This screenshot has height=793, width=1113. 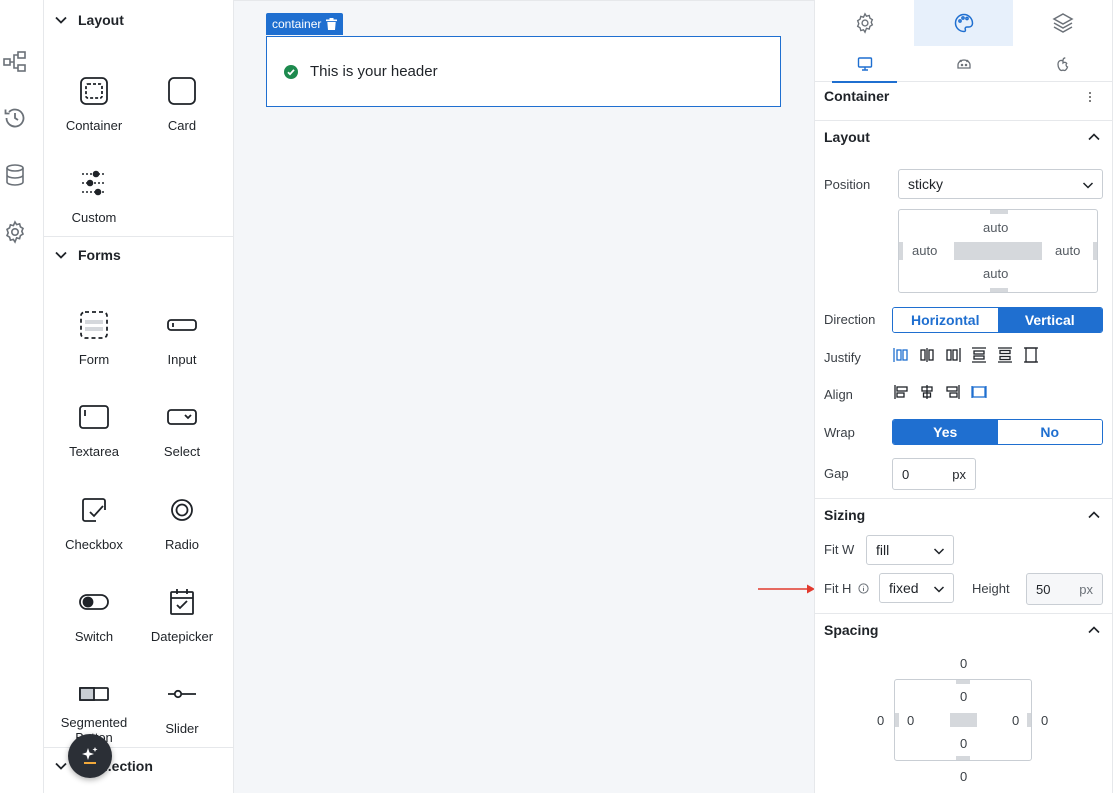 What do you see at coordinates (182, 533) in the screenshot?
I see `component-radio: Radio` at bounding box center [182, 533].